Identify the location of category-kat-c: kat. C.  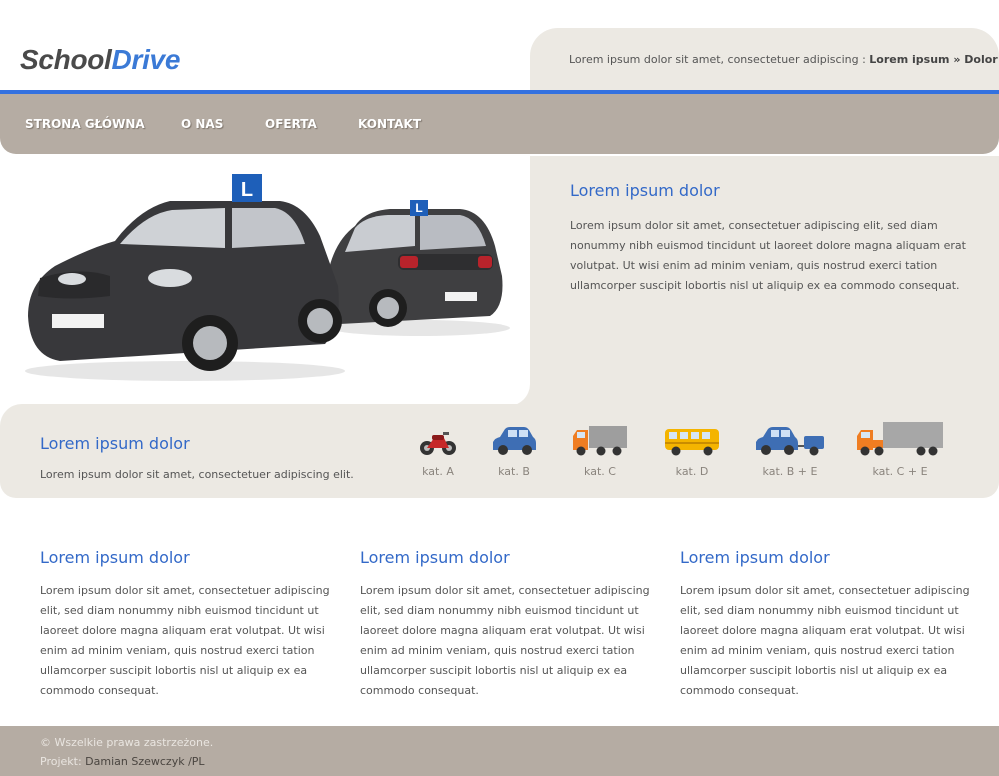
(600, 449).